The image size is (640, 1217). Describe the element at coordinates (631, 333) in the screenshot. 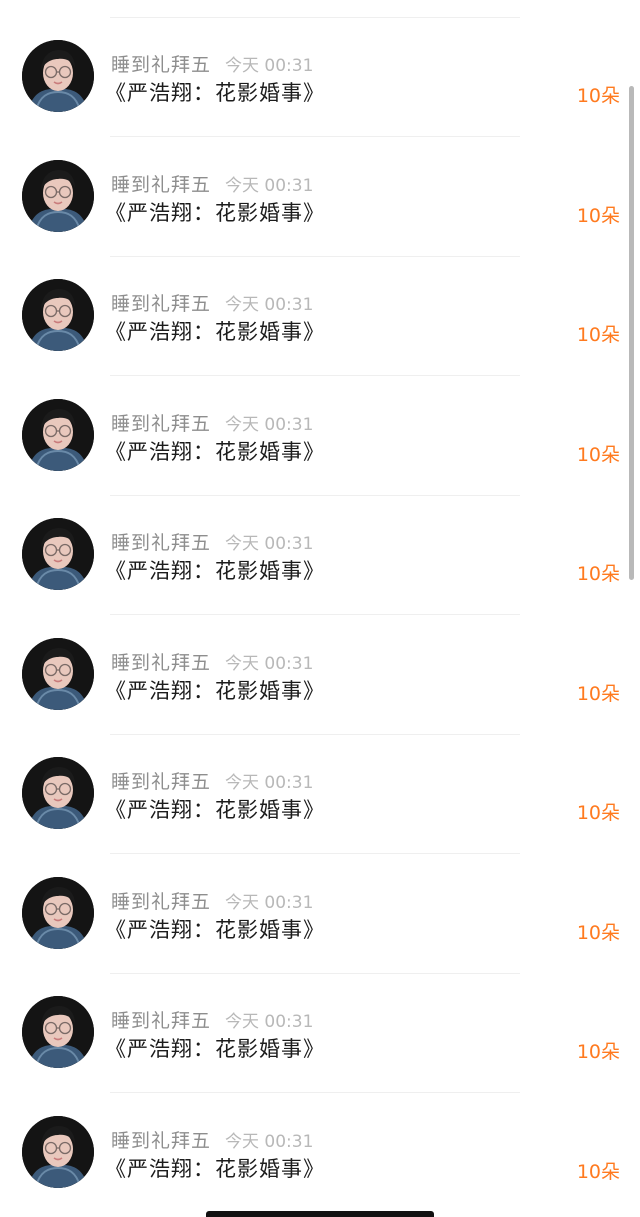

I see `scrollbar` at that location.